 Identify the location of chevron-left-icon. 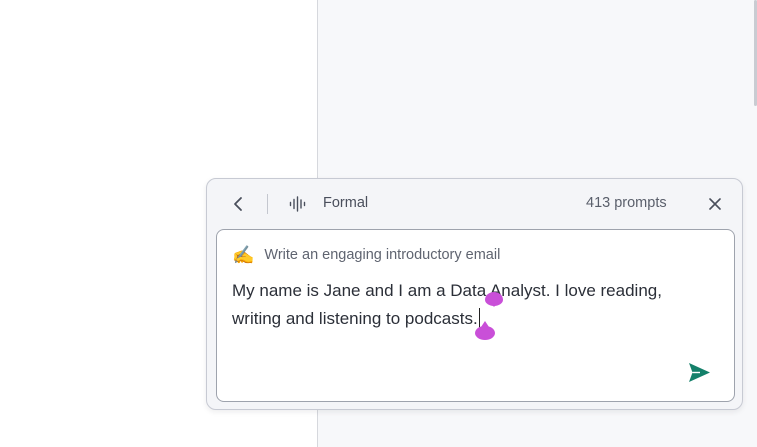
(238, 204).